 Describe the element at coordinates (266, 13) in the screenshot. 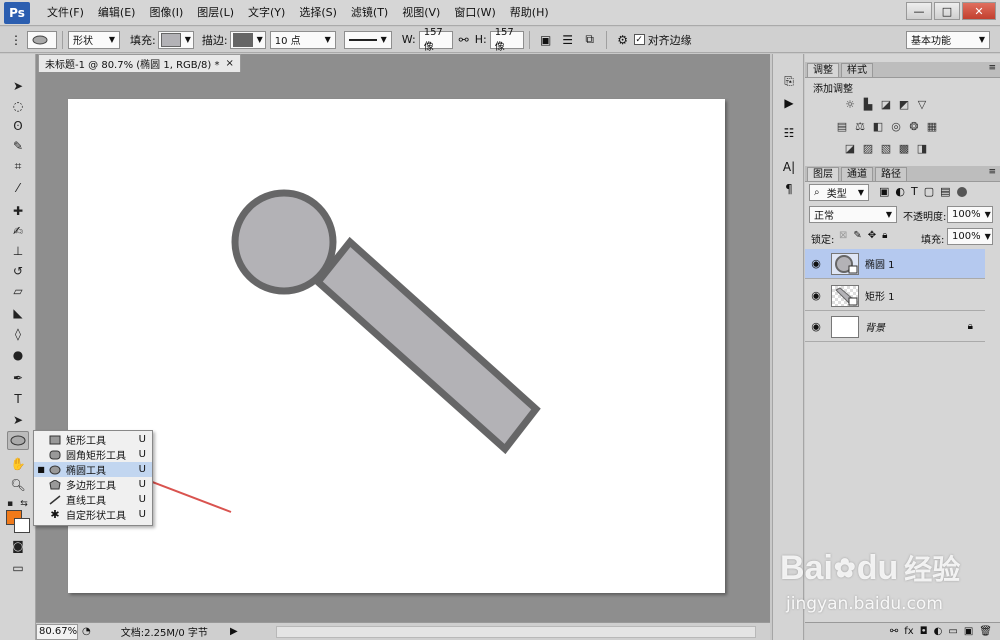

I see `menu-type: 文字(Y)` at that location.